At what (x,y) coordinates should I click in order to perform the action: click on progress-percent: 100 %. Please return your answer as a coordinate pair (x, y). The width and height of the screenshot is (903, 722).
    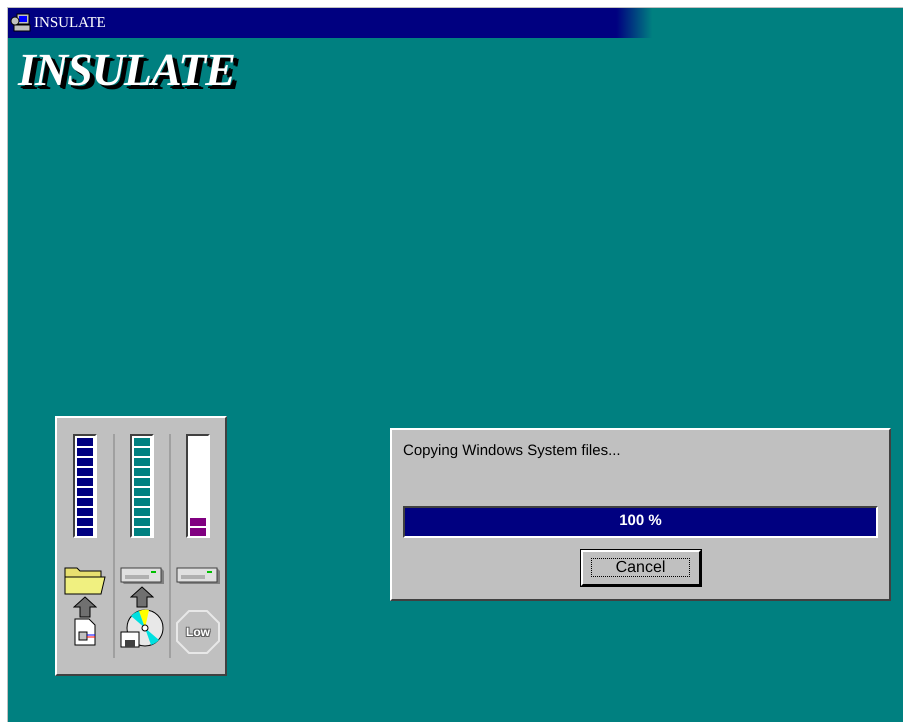
    Looking at the image, I should click on (640, 521).